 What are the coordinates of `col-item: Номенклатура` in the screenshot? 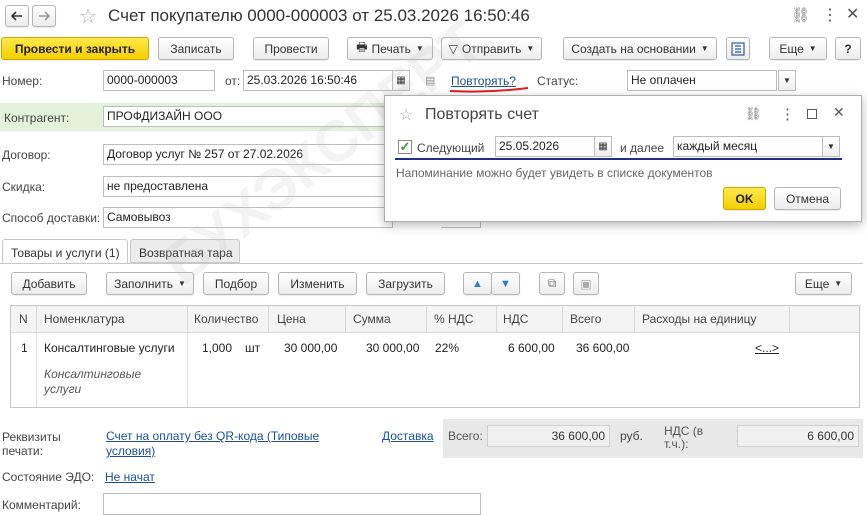 It's located at (84, 320).